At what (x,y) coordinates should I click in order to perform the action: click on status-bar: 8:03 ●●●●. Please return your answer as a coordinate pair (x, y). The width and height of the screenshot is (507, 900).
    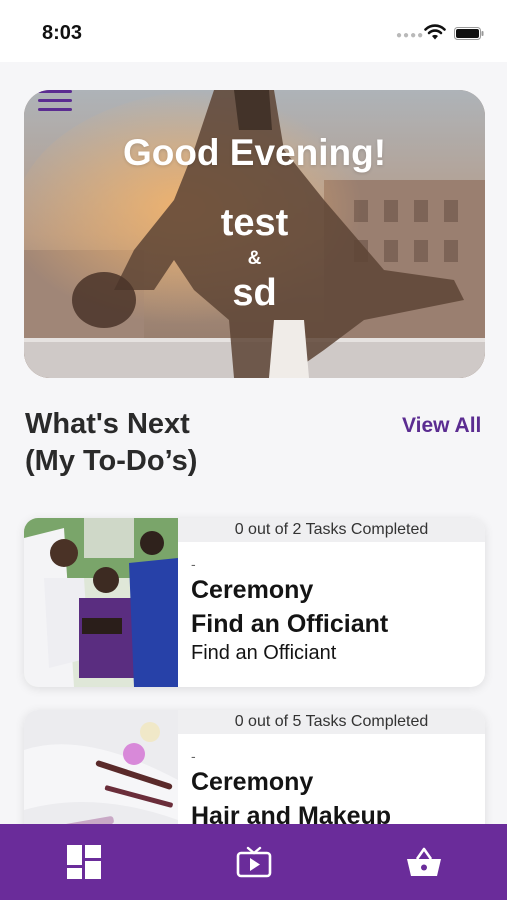
    Looking at the image, I should click on (253, 31).